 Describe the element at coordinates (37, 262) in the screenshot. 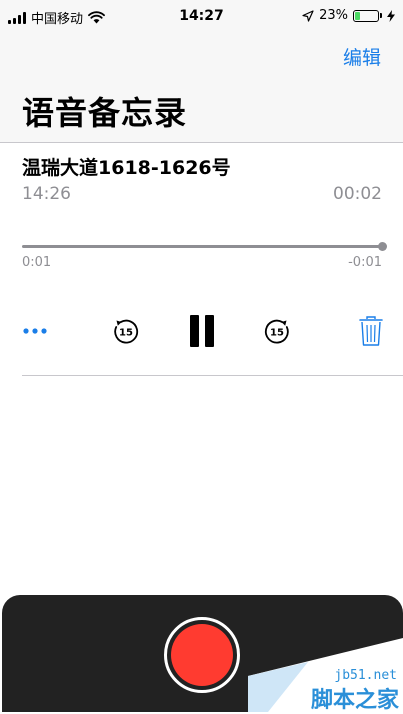

I see `elapsed-time: 0:01` at that location.